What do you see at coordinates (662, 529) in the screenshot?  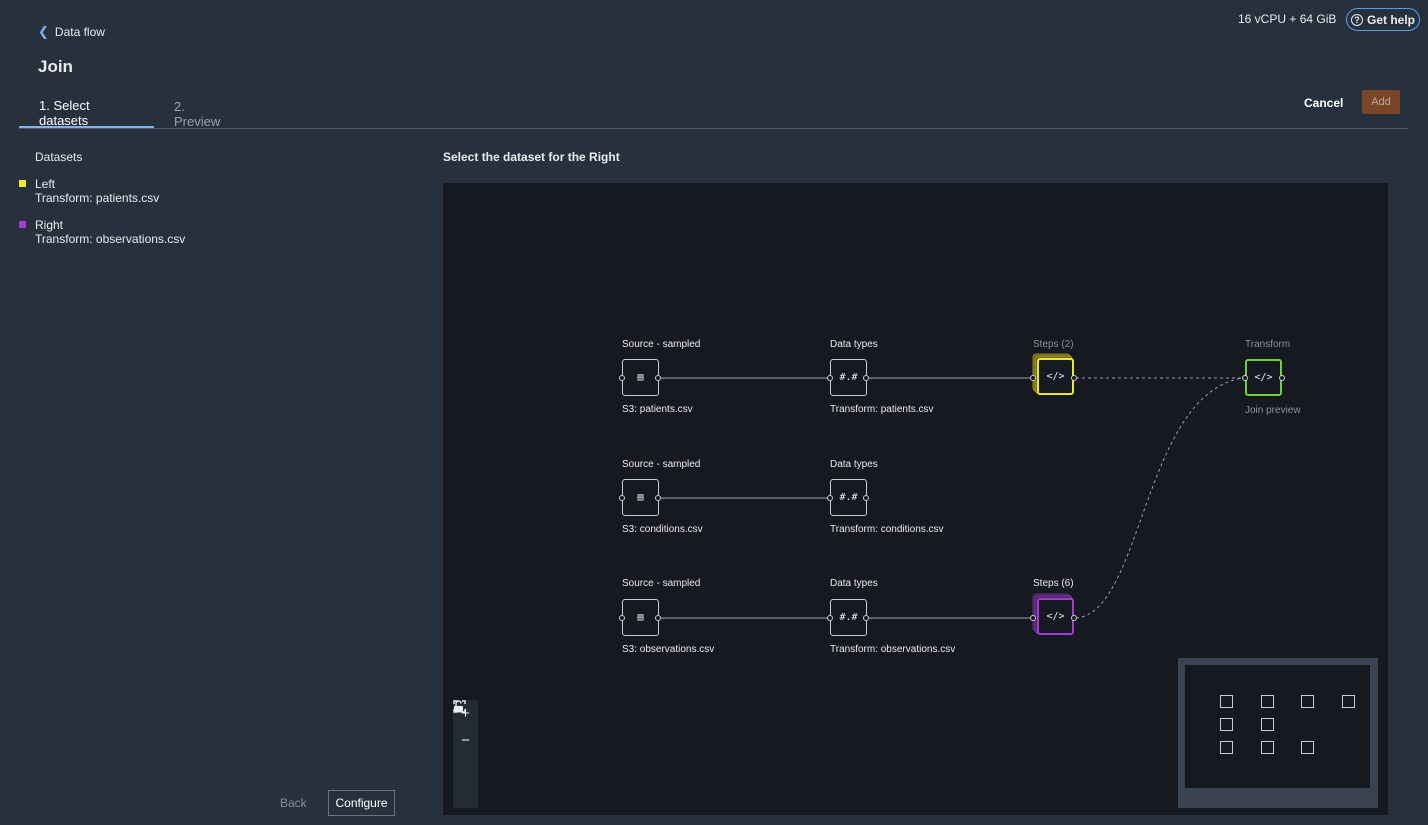 I see `source2-name: S3: conditions.csv` at bounding box center [662, 529].